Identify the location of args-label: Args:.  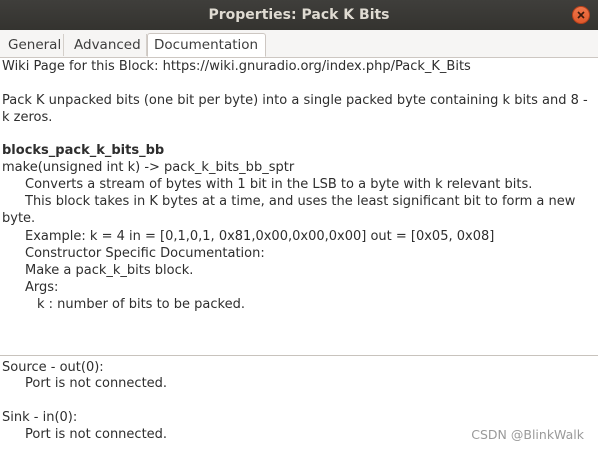
(42, 287).